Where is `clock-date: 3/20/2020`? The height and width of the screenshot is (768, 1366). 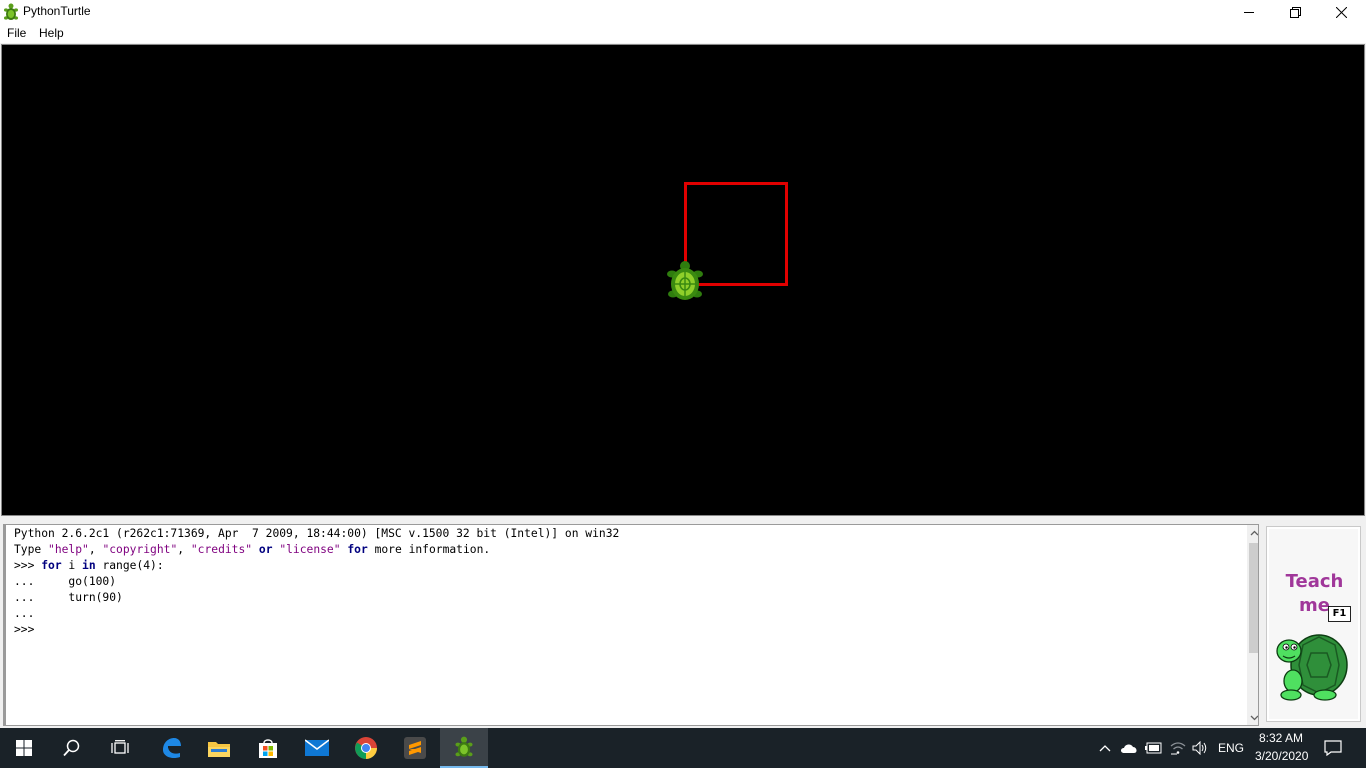 clock-date: 3/20/2020 is located at coordinates (1281, 756).